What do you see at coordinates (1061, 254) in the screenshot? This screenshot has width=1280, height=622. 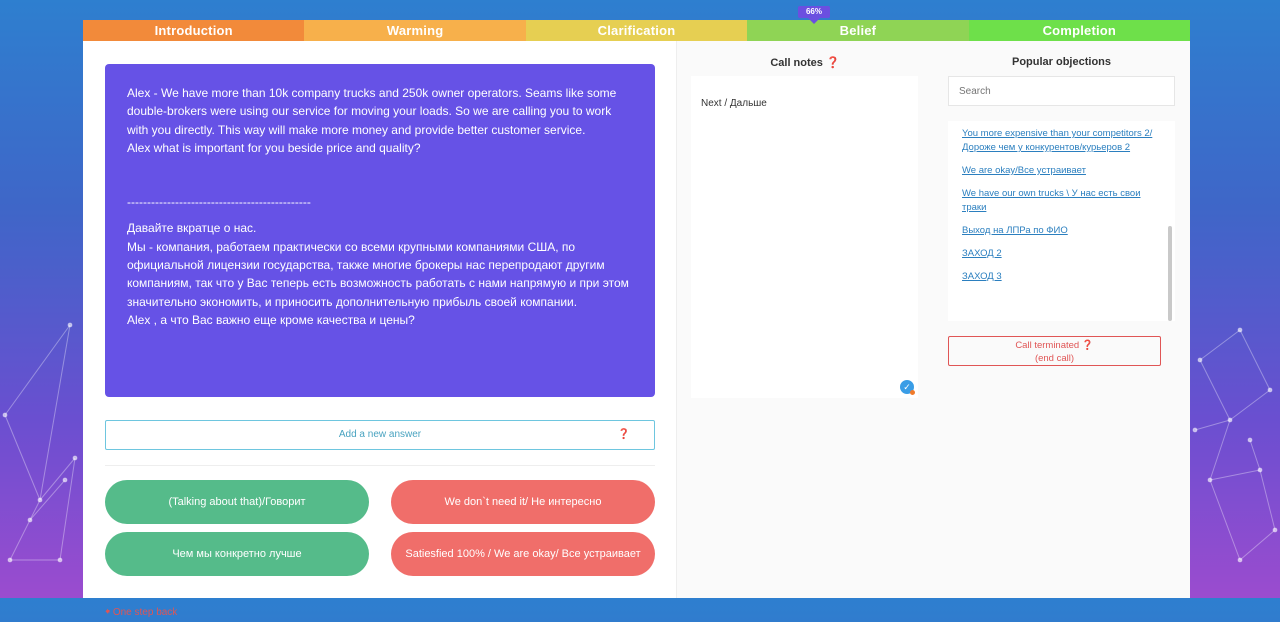 I see `objection-item: ЗАХОД 2` at bounding box center [1061, 254].